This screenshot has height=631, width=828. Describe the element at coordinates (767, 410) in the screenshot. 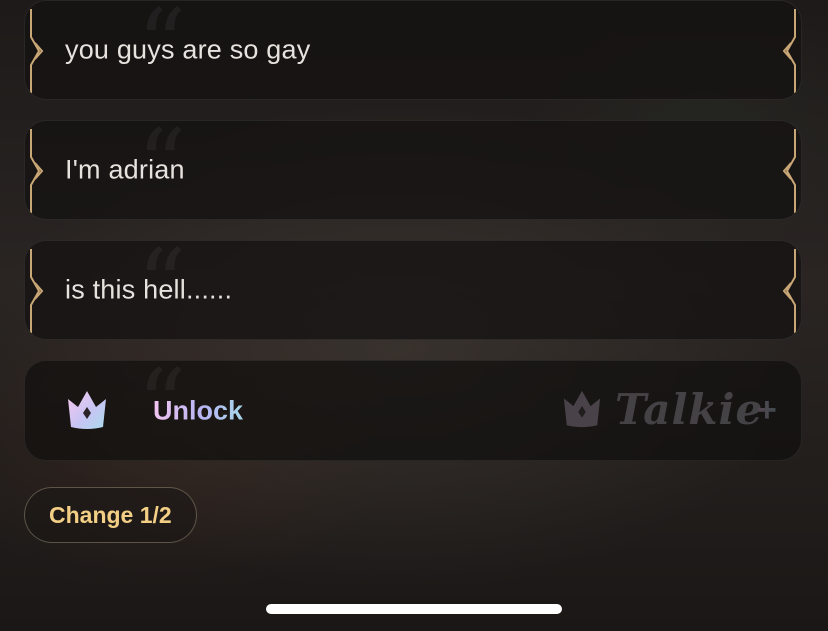

I see `talkie-plus-sign: +` at that location.